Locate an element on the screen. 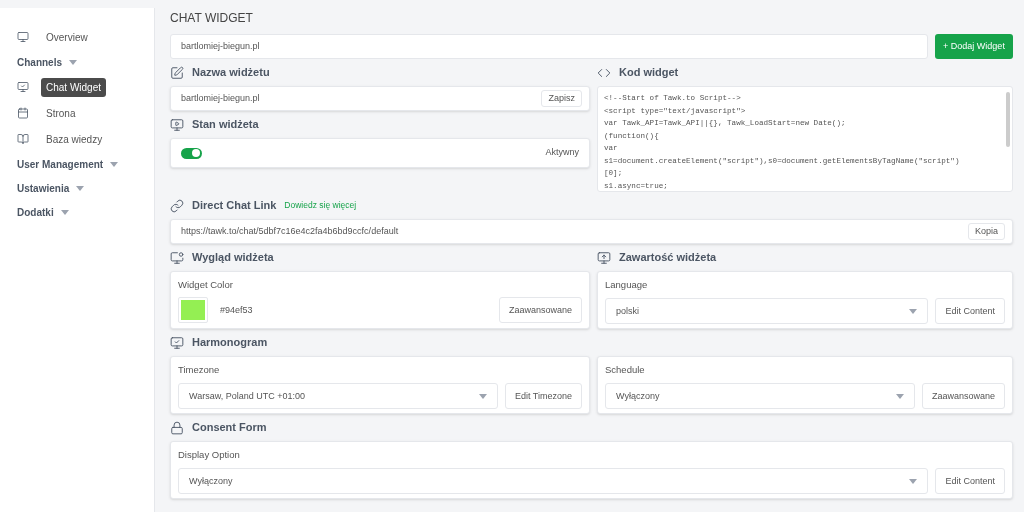 This screenshot has height=512, width=1024. action-button: Edit Timezone is located at coordinates (543, 396).